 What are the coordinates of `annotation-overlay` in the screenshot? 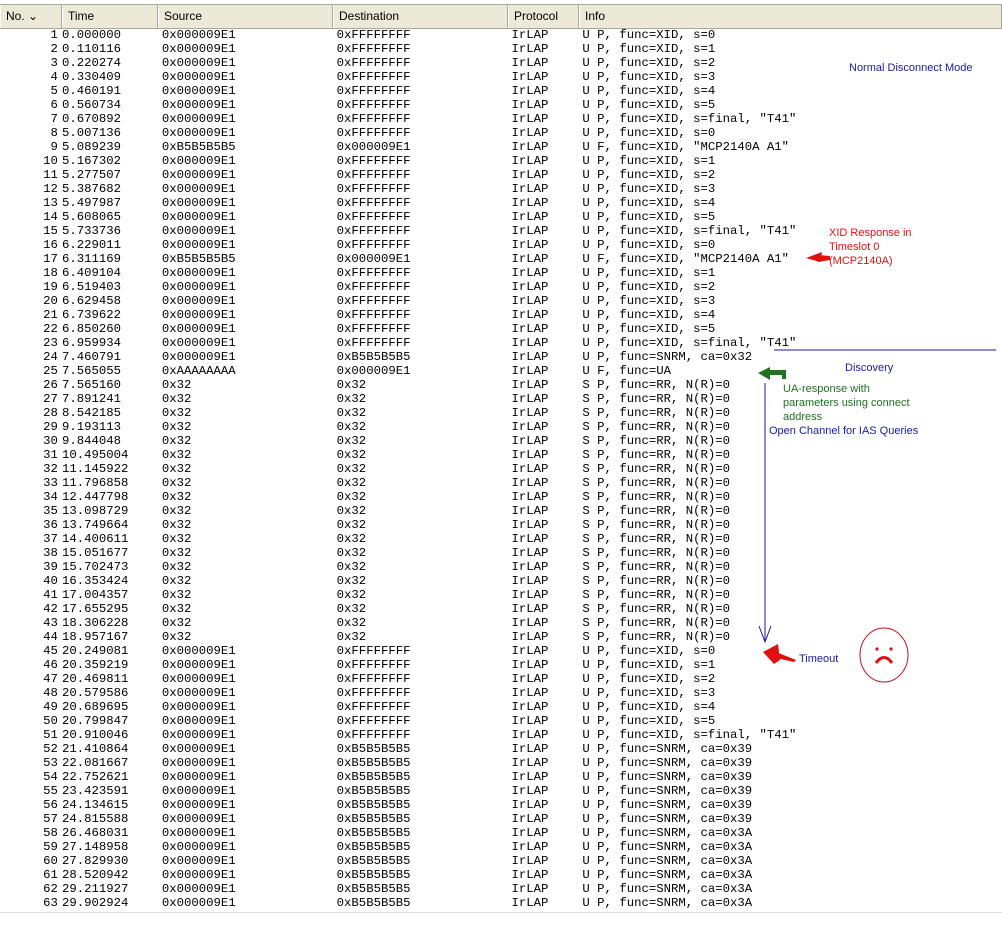 It's located at (877, 467).